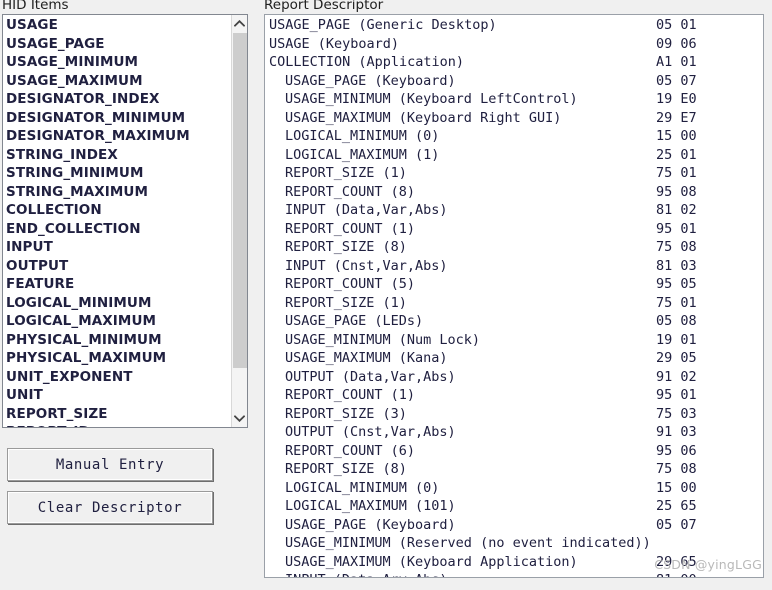 The image size is (772, 590). I want to click on report-descriptor-item-hex: 15 00, so click(676, 136).